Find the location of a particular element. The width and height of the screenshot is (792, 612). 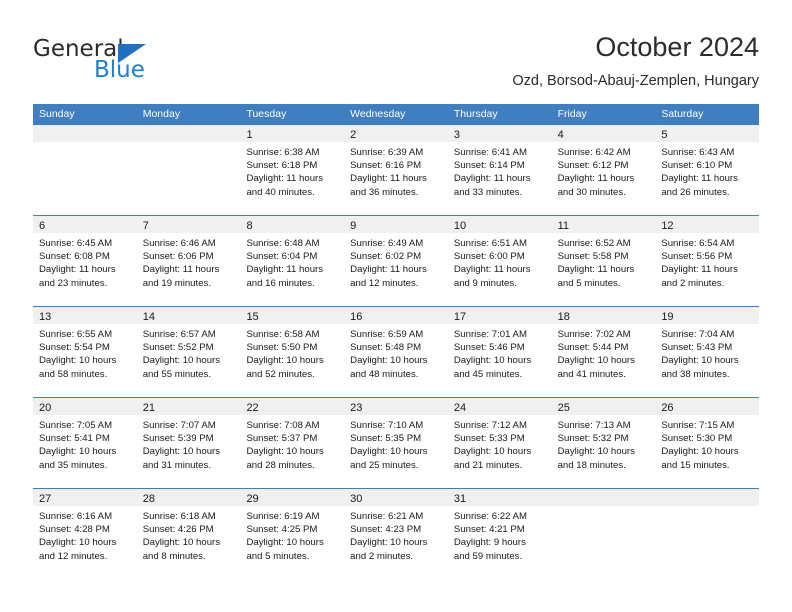

daylight-text-line2: and 52 minutes. is located at coordinates (280, 374).